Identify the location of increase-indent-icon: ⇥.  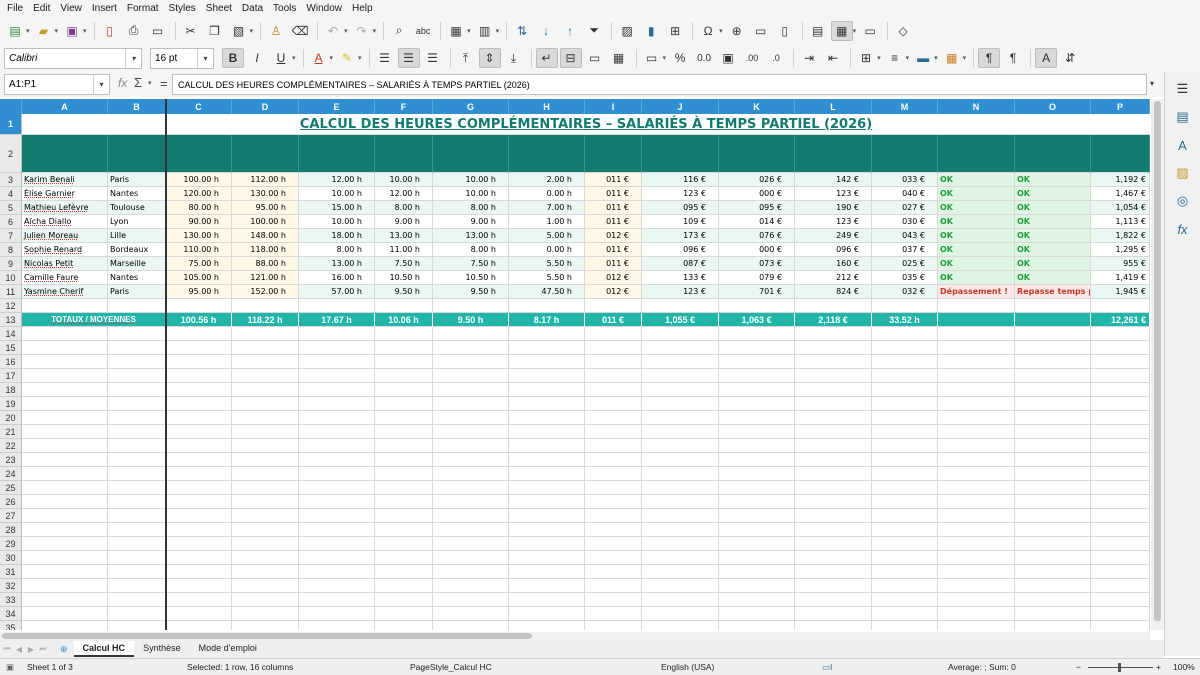
(809, 58).